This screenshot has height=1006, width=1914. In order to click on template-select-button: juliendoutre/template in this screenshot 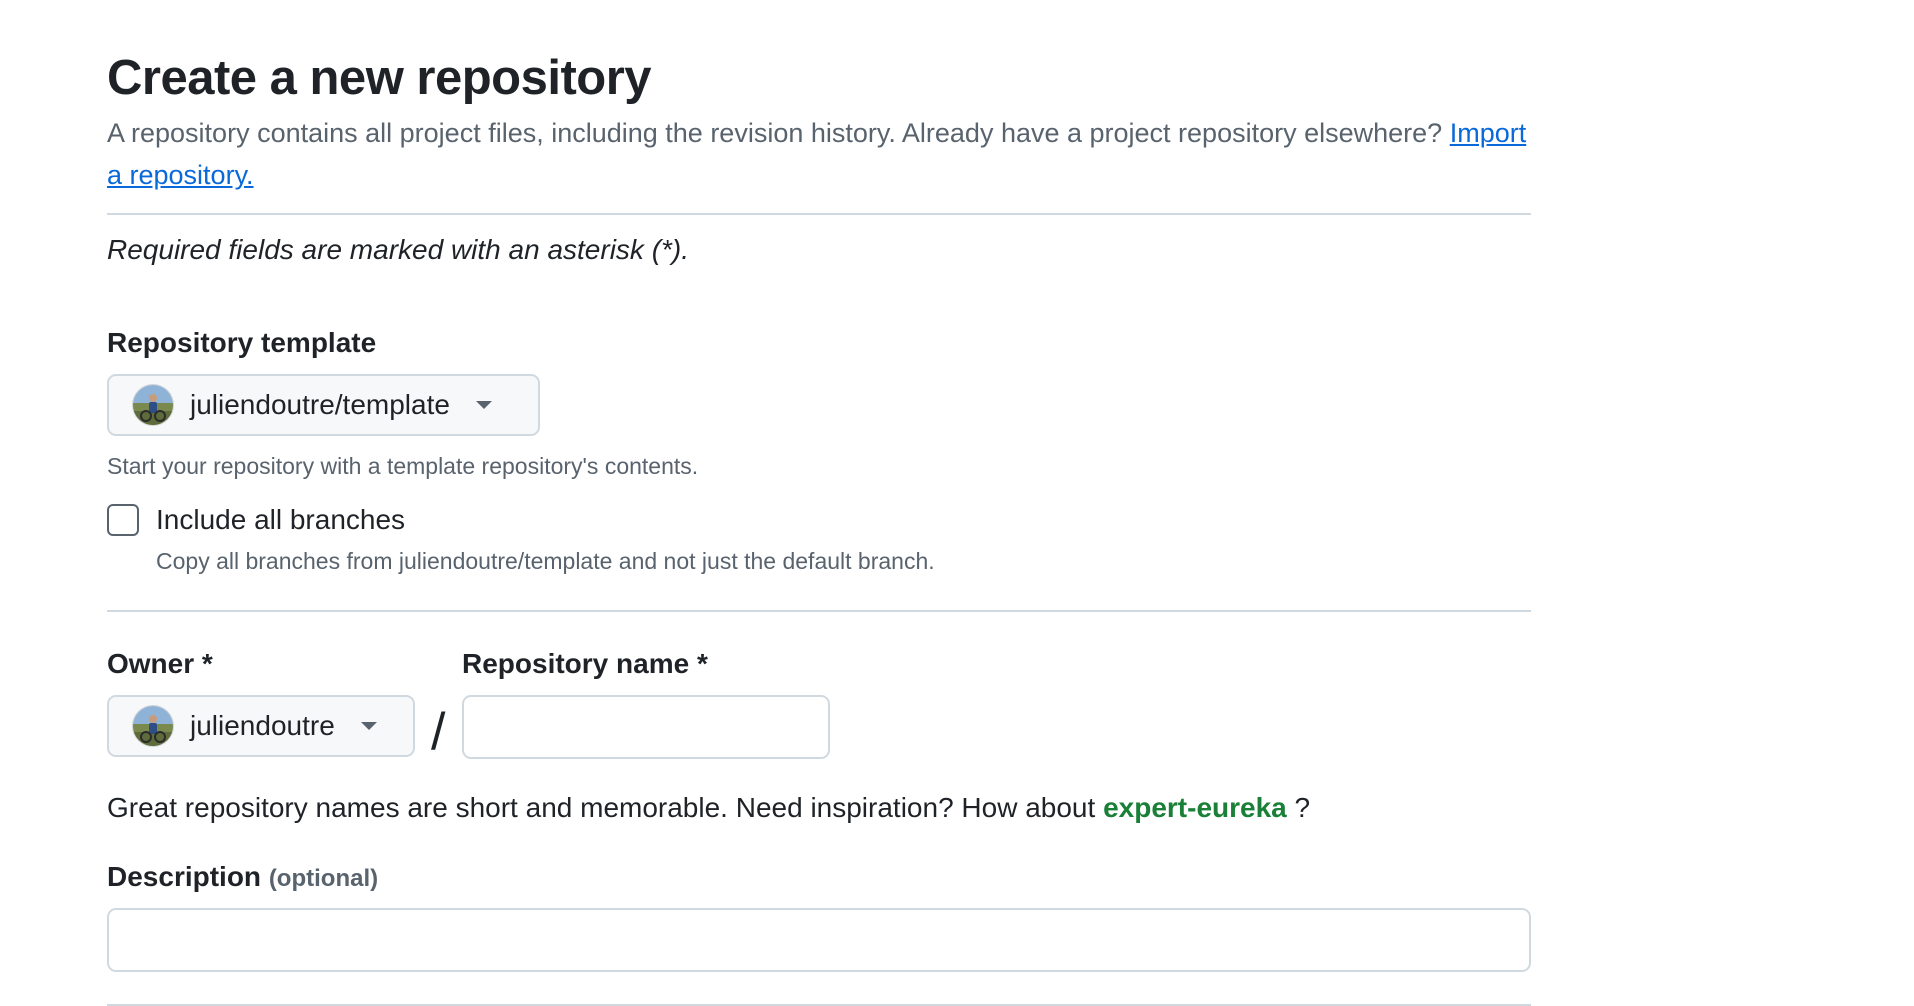, I will do `click(323, 405)`.